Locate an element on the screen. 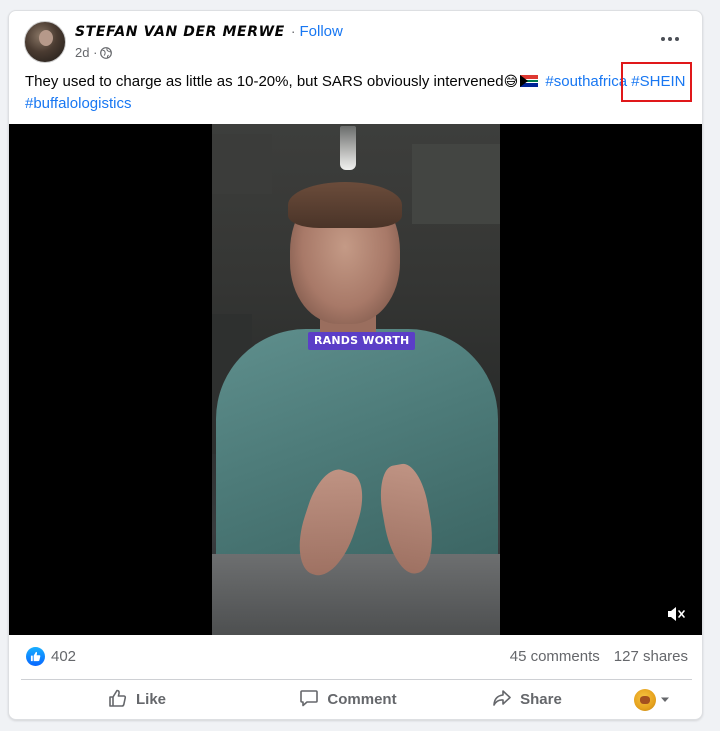 The width and height of the screenshot is (720, 731). author-avatar is located at coordinates (45, 42).